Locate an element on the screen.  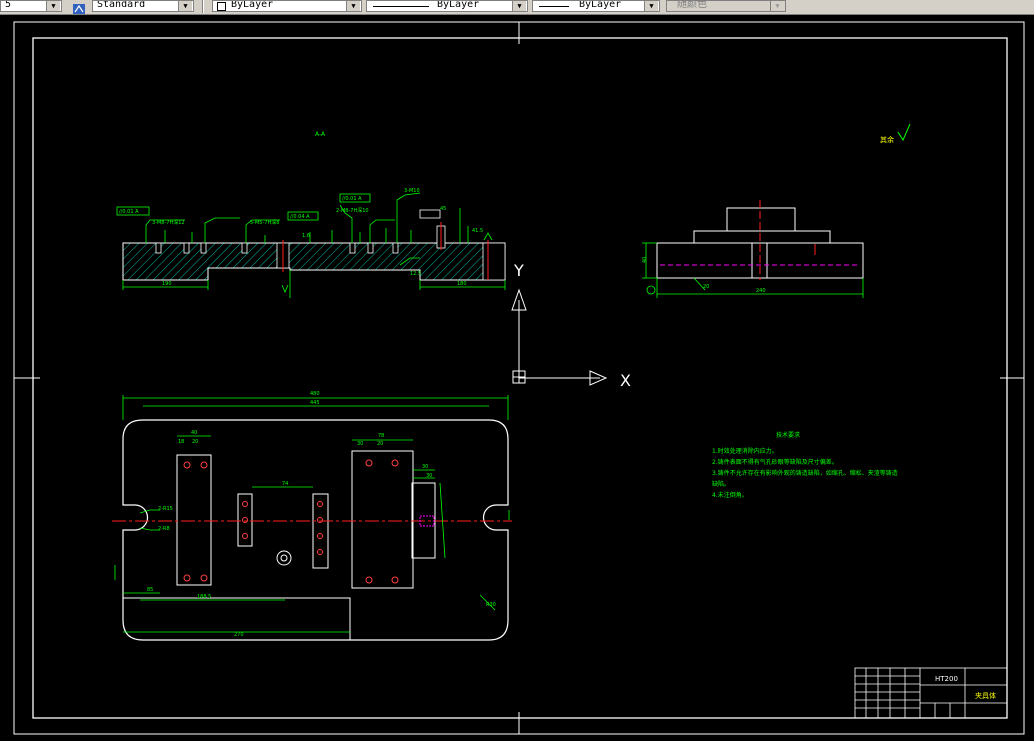
plan-slot-label-2: 2-R8 is located at coordinates (164, 529).